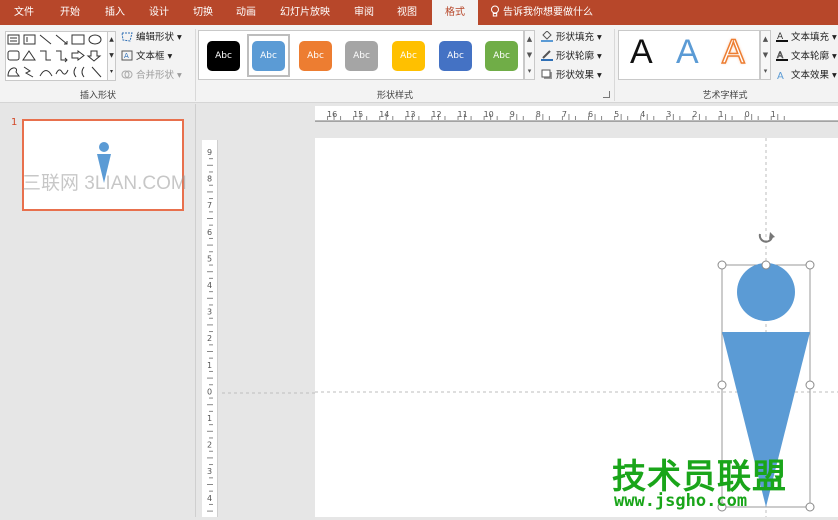  I want to click on ruler-number: 13, so click(410, 114).